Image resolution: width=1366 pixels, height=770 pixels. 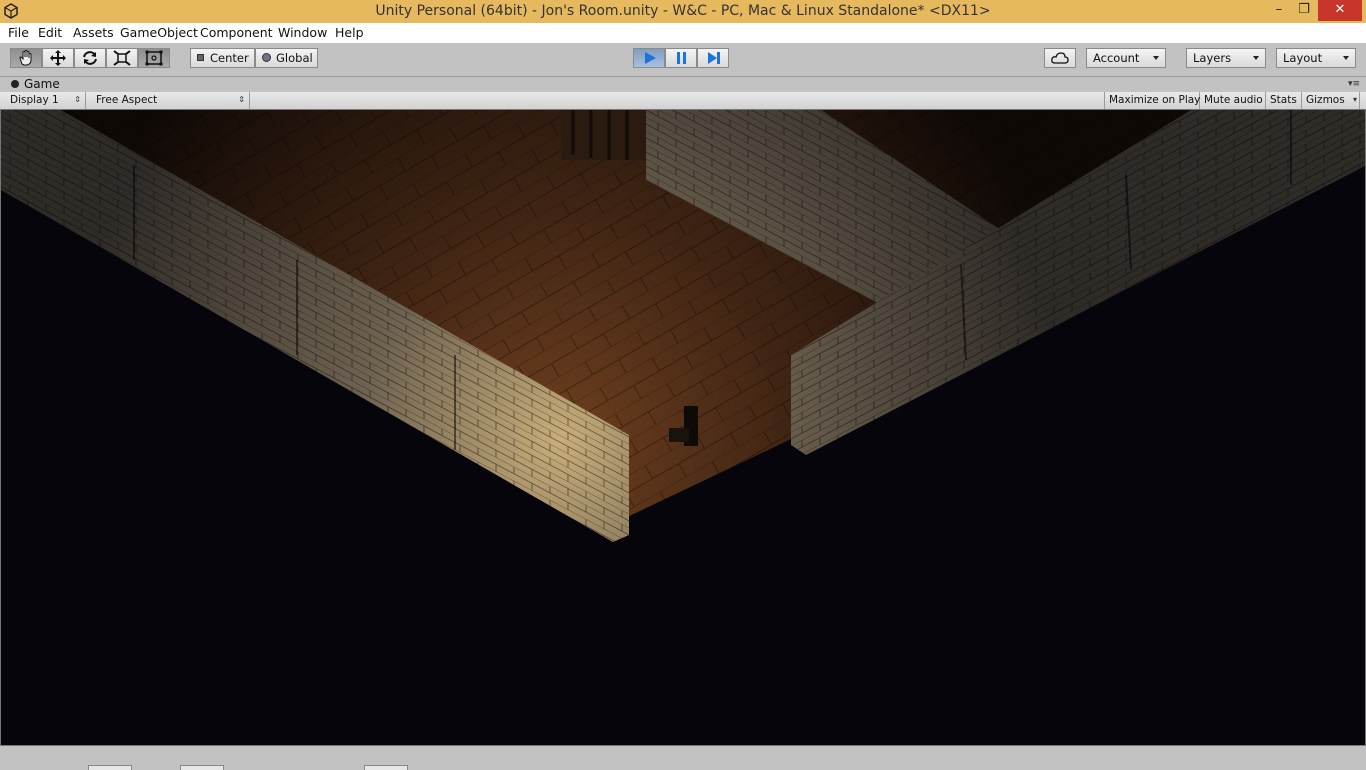 I want to click on globe-icon, so click(x=266, y=57).